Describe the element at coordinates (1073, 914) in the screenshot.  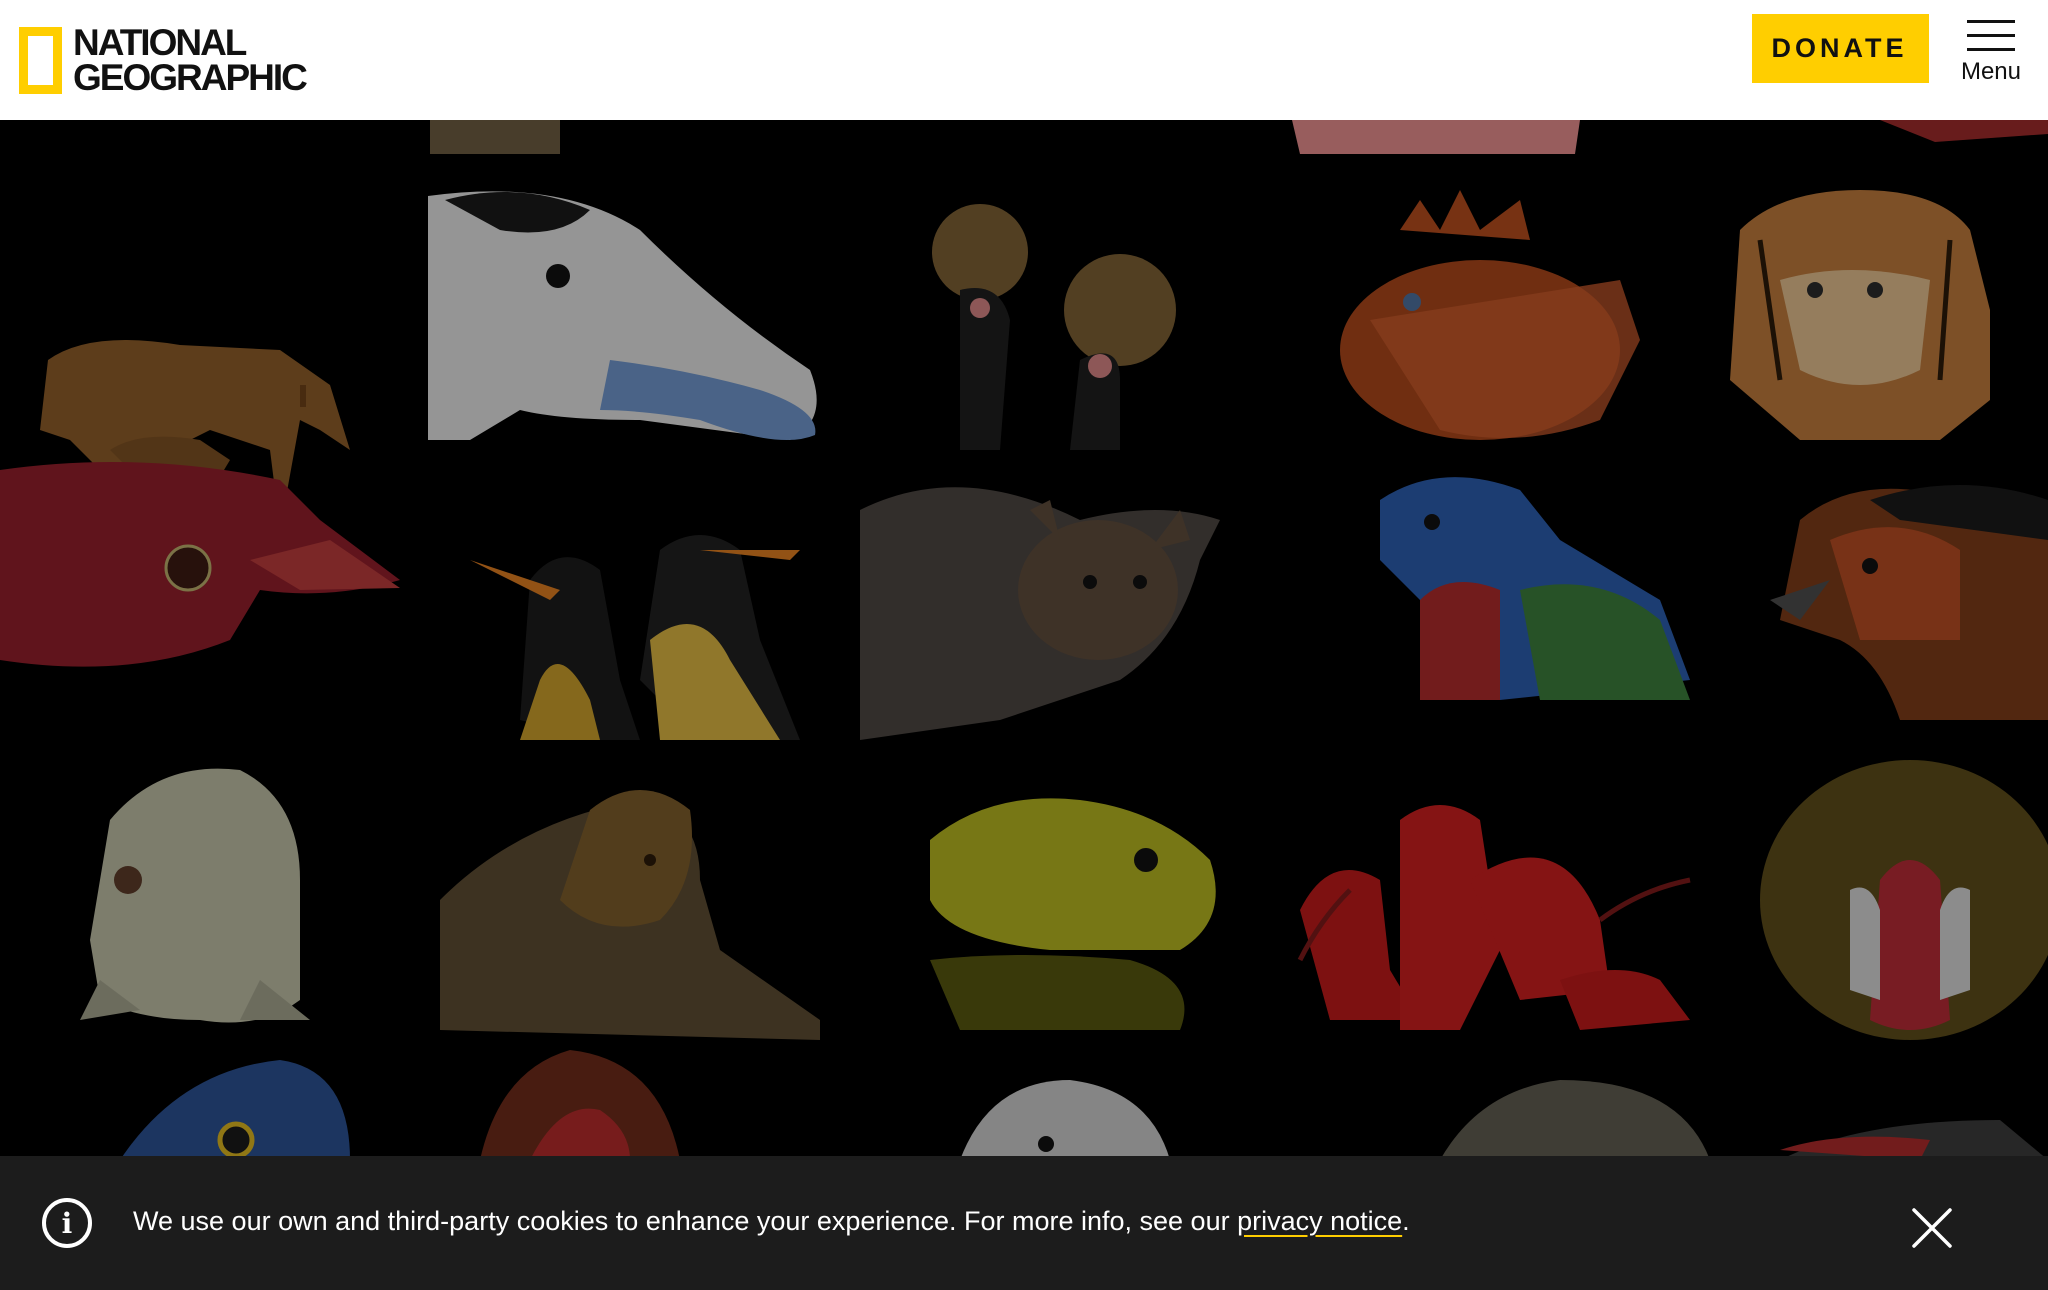
I see `yellow-frog-tile` at that location.